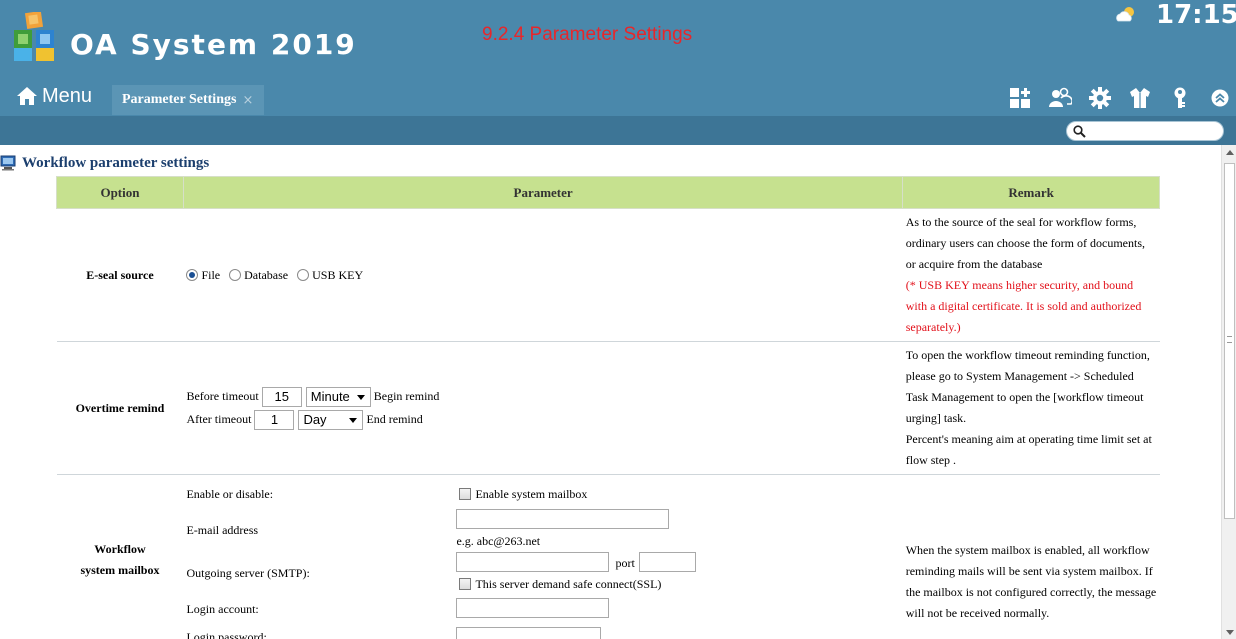 The image size is (1236, 639). I want to click on header-option: Option, so click(120, 192).